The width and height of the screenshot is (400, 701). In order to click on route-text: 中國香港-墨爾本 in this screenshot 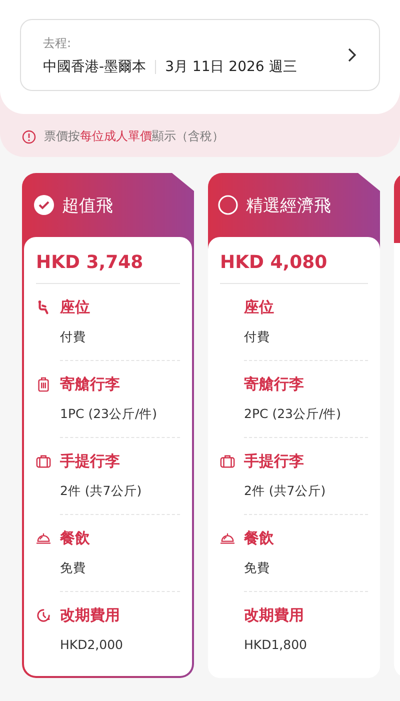, I will do `click(94, 67)`.